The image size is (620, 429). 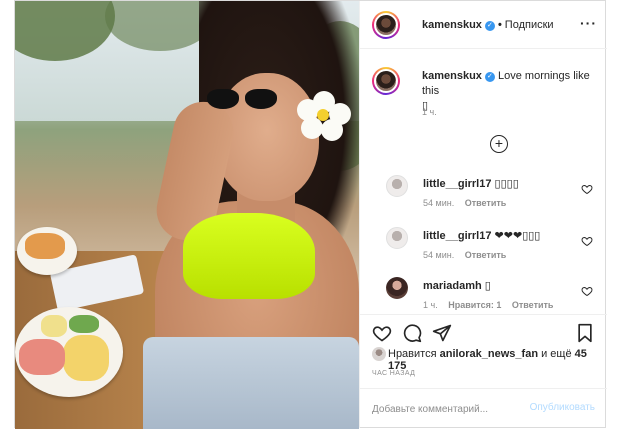 What do you see at coordinates (452, 25) in the screenshot?
I see `author-username: kamenskux` at bounding box center [452, 25].